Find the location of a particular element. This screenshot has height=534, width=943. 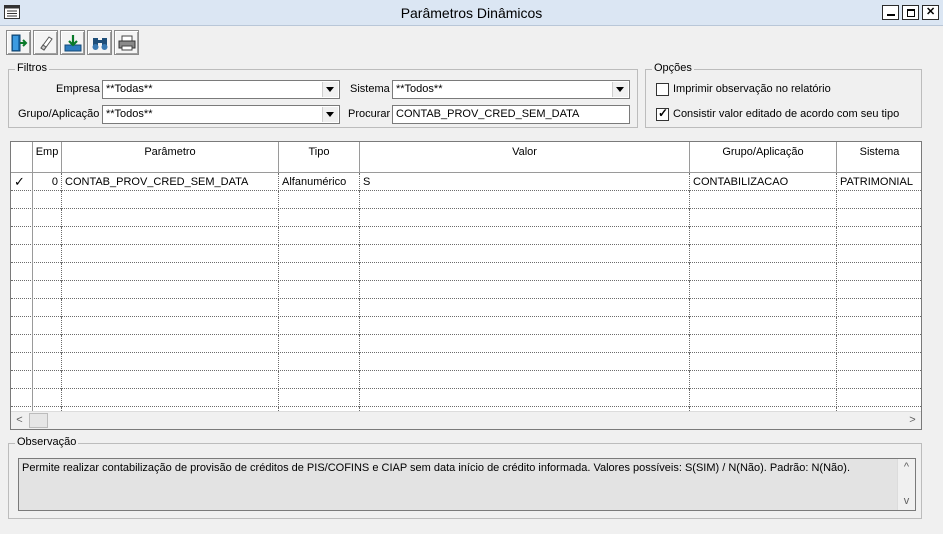

horizontal-scrollbar: < > is located at coordinates (466, 420).